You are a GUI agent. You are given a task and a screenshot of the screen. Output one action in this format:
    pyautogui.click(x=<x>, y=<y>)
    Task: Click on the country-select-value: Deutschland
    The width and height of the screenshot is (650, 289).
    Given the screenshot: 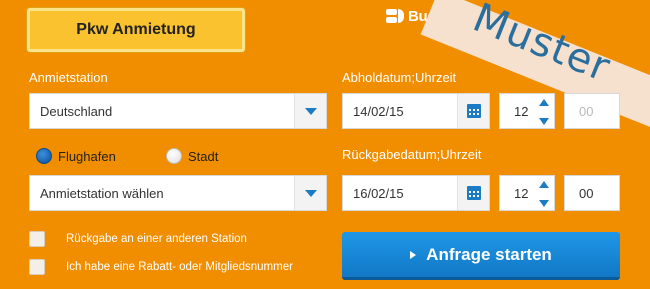 What is the action you would take?
    pyautogui.click(x=76, y=111)
    